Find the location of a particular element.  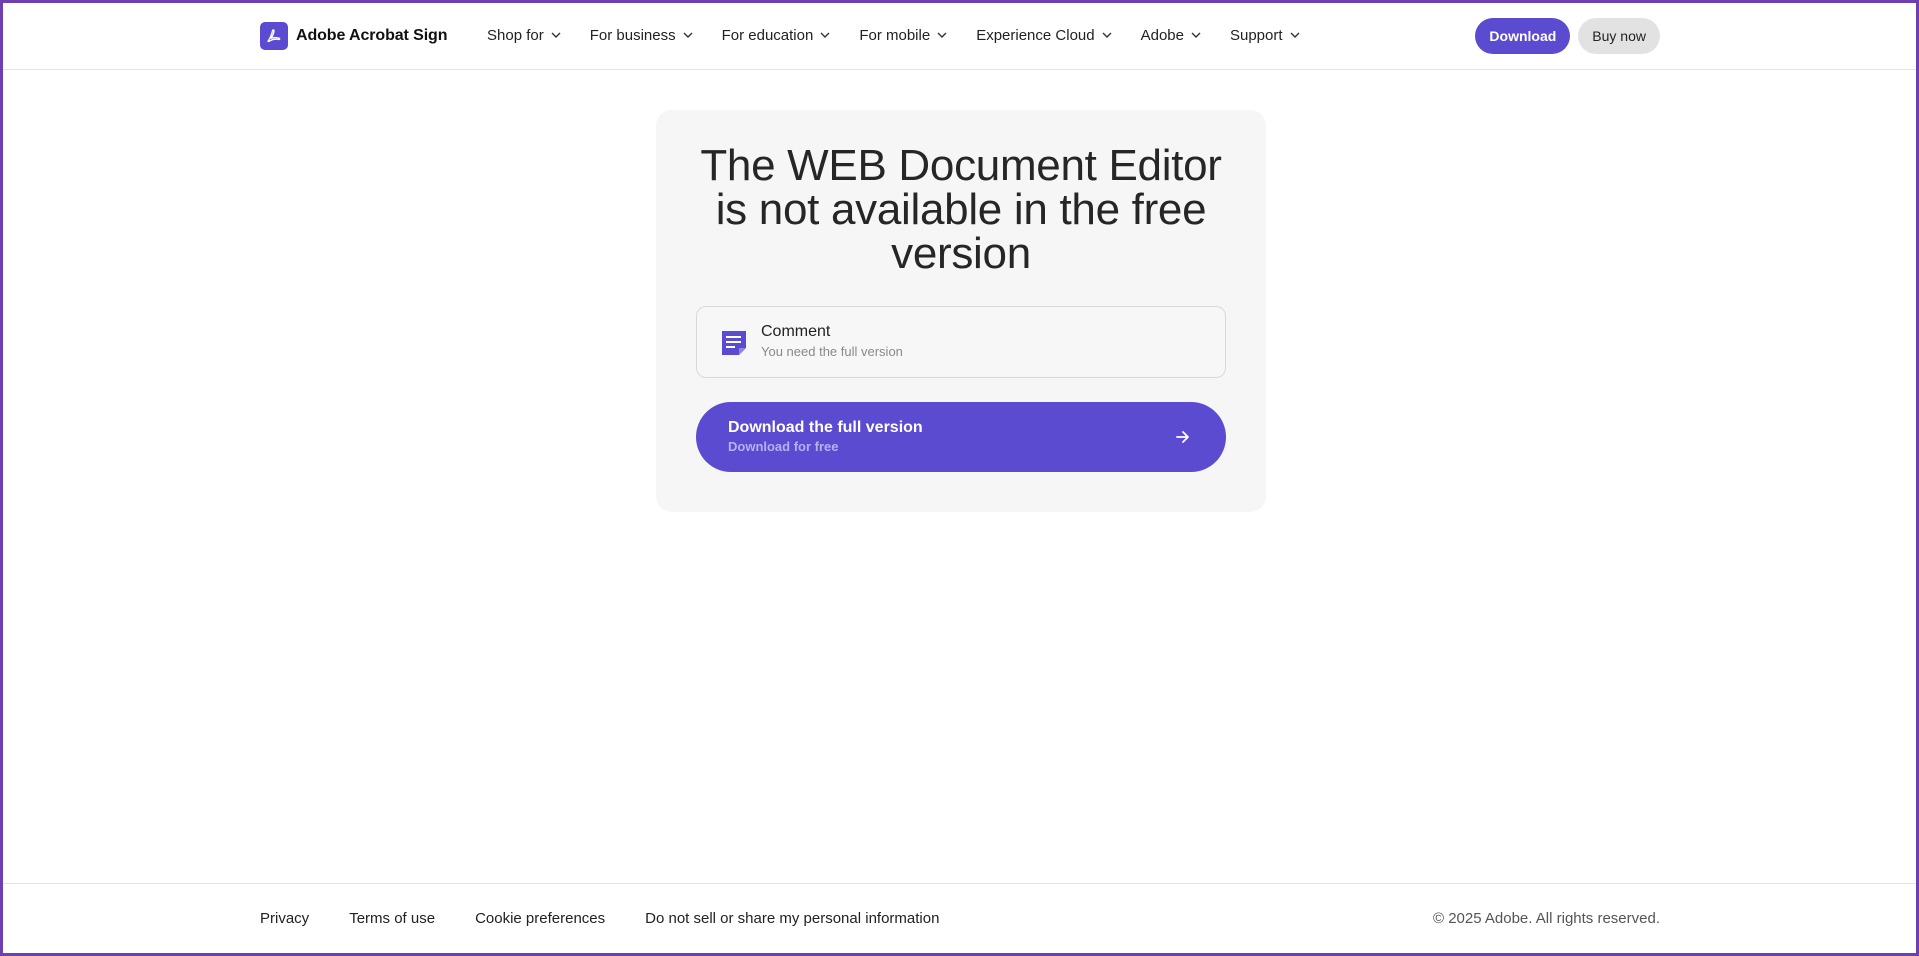

nav-adobe: Adobe is located at coordinates (1171, 35).